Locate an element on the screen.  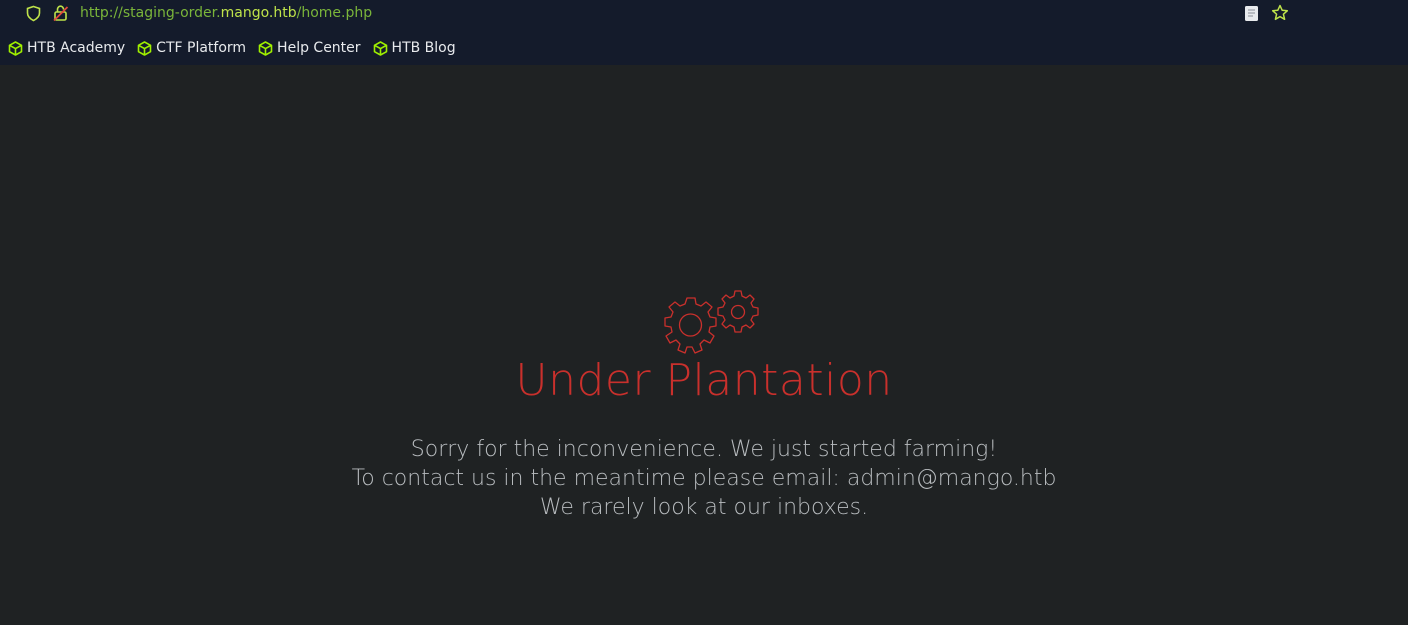
bookmark-label: CTF Platform is located at coordinates (201, 48).